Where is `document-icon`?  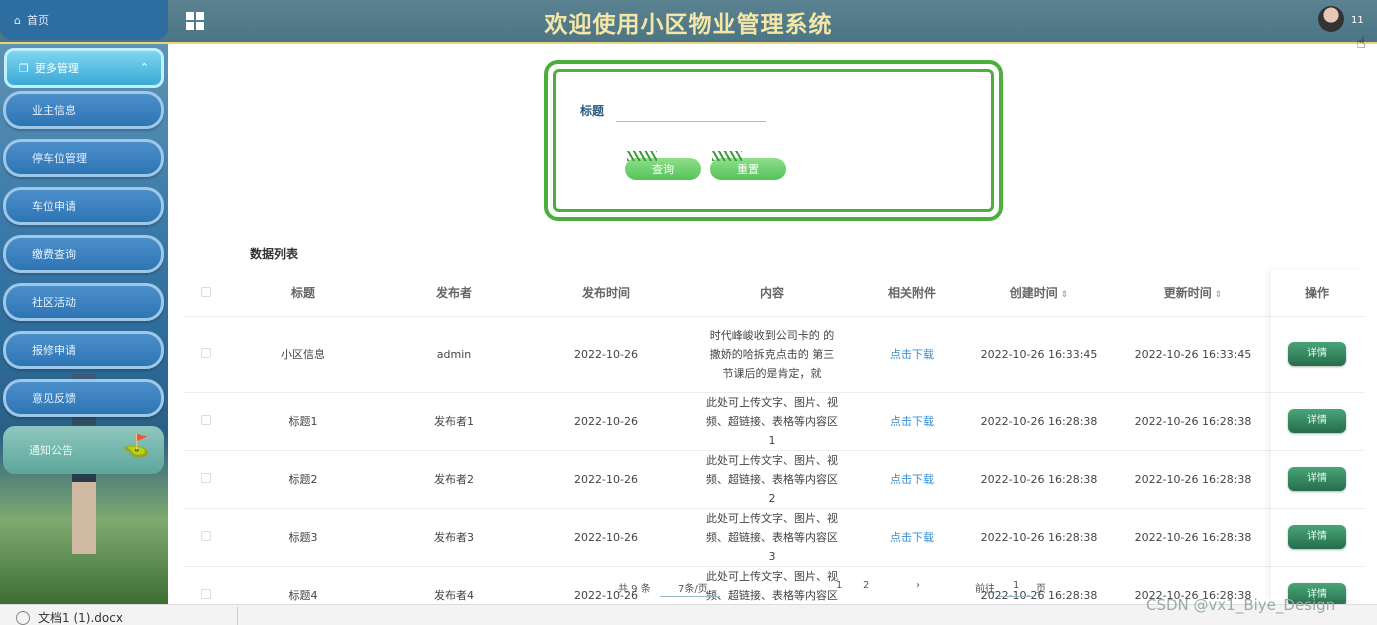
document-icon is located at coordinates (23, 617).